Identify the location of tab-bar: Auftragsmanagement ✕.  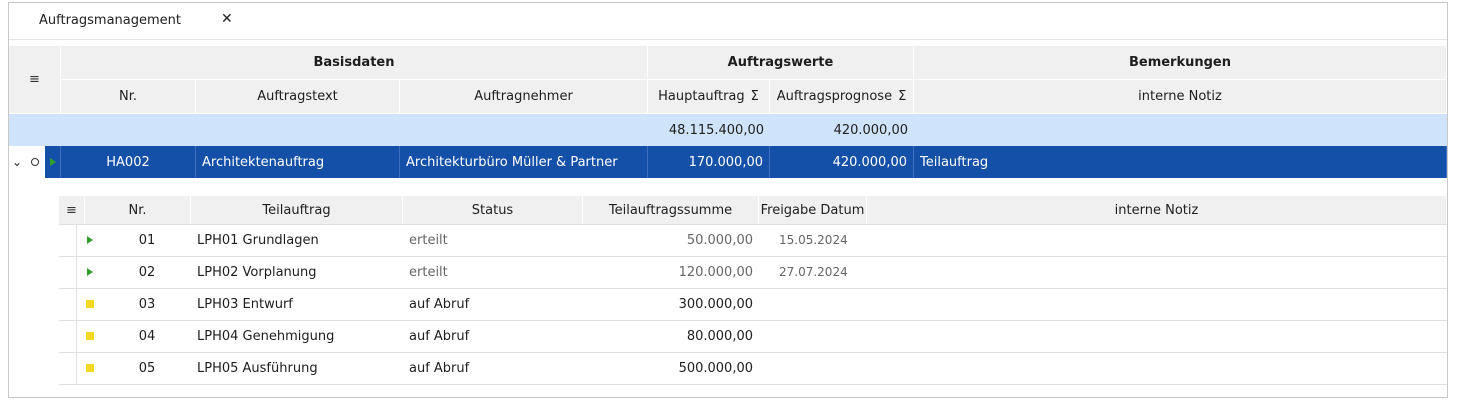
(728, 21).